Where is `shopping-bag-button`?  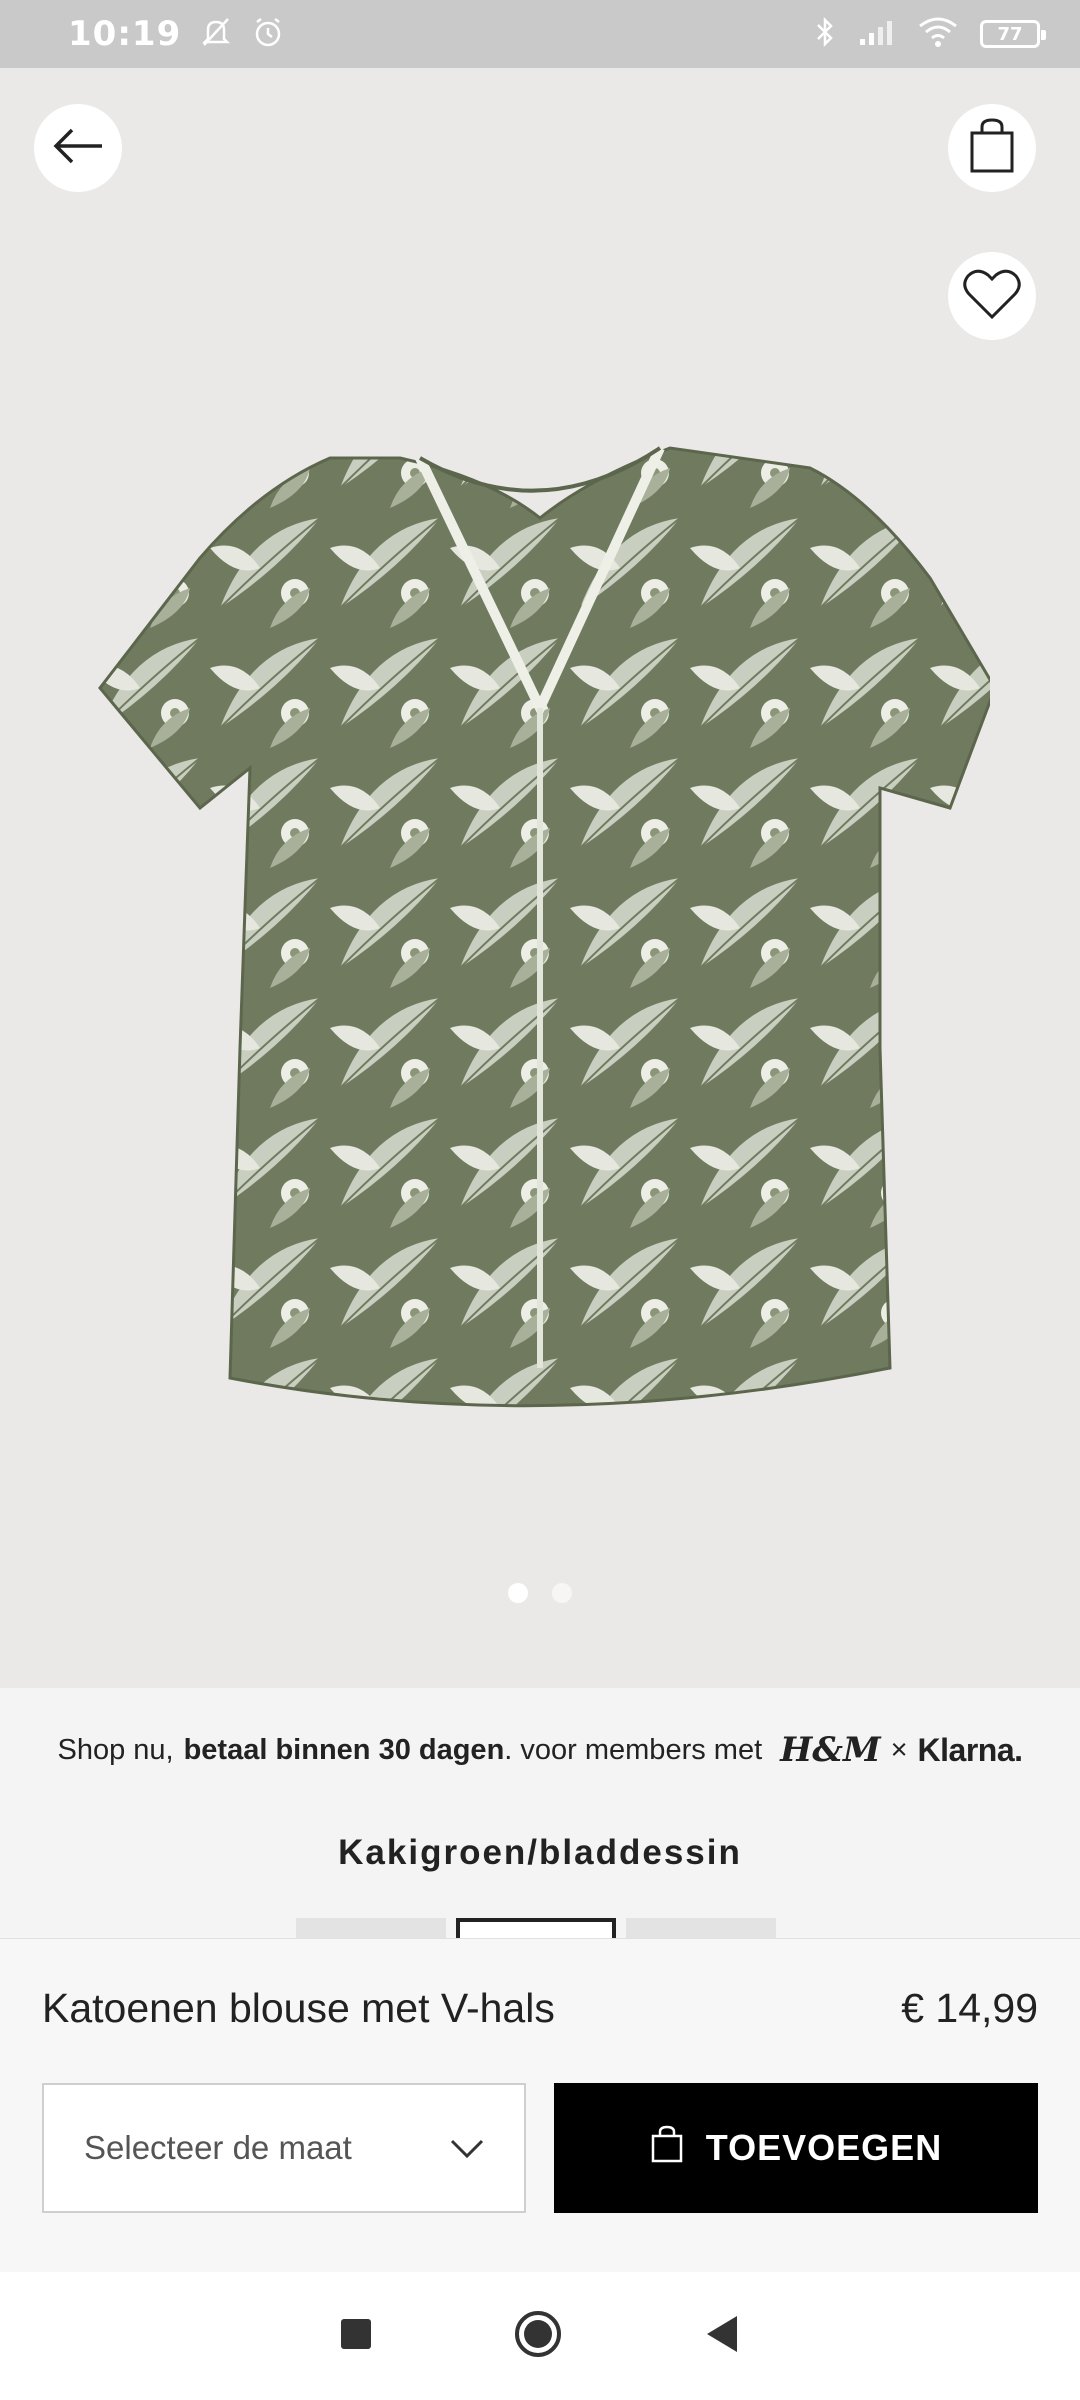
shopping-bag-button is located at coordinates (992, 148).